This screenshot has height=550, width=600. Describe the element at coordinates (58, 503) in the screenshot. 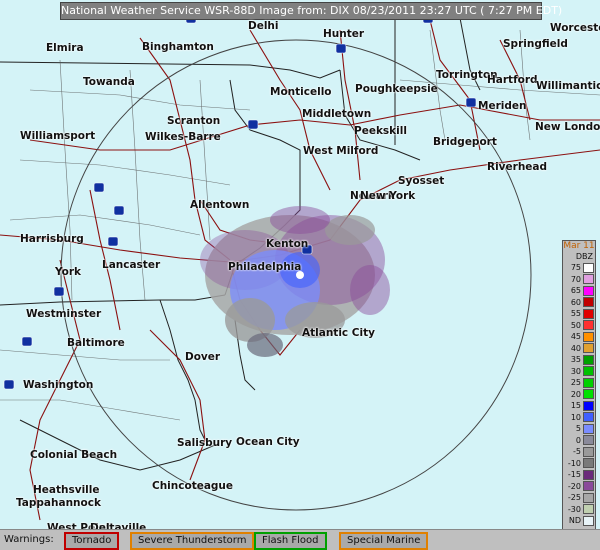

I see `place-label: Tappahannock` at that location.